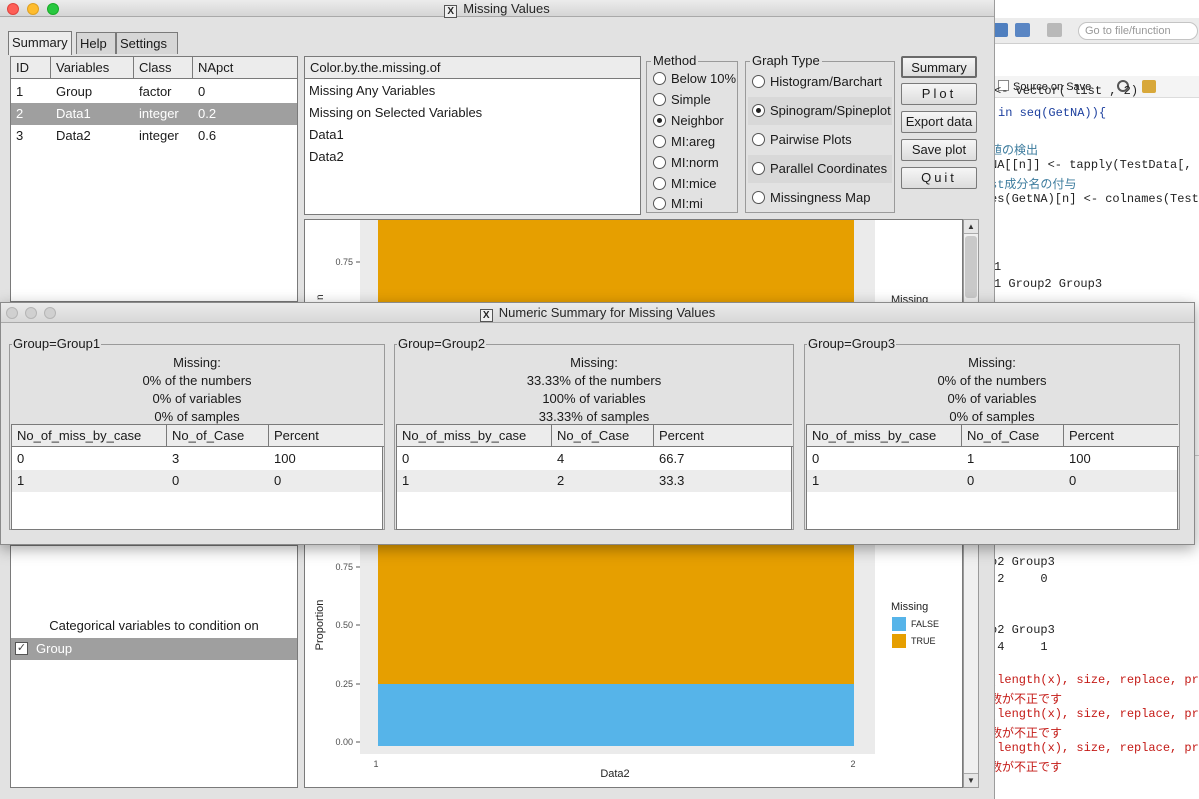 Image resolution: width=1199 pixels, height=799 pixels. What do you see at coordinates (154, 92) in the screenshot?
I see `table-row: 1 Group factor 0` at bounding box center [154, 92].